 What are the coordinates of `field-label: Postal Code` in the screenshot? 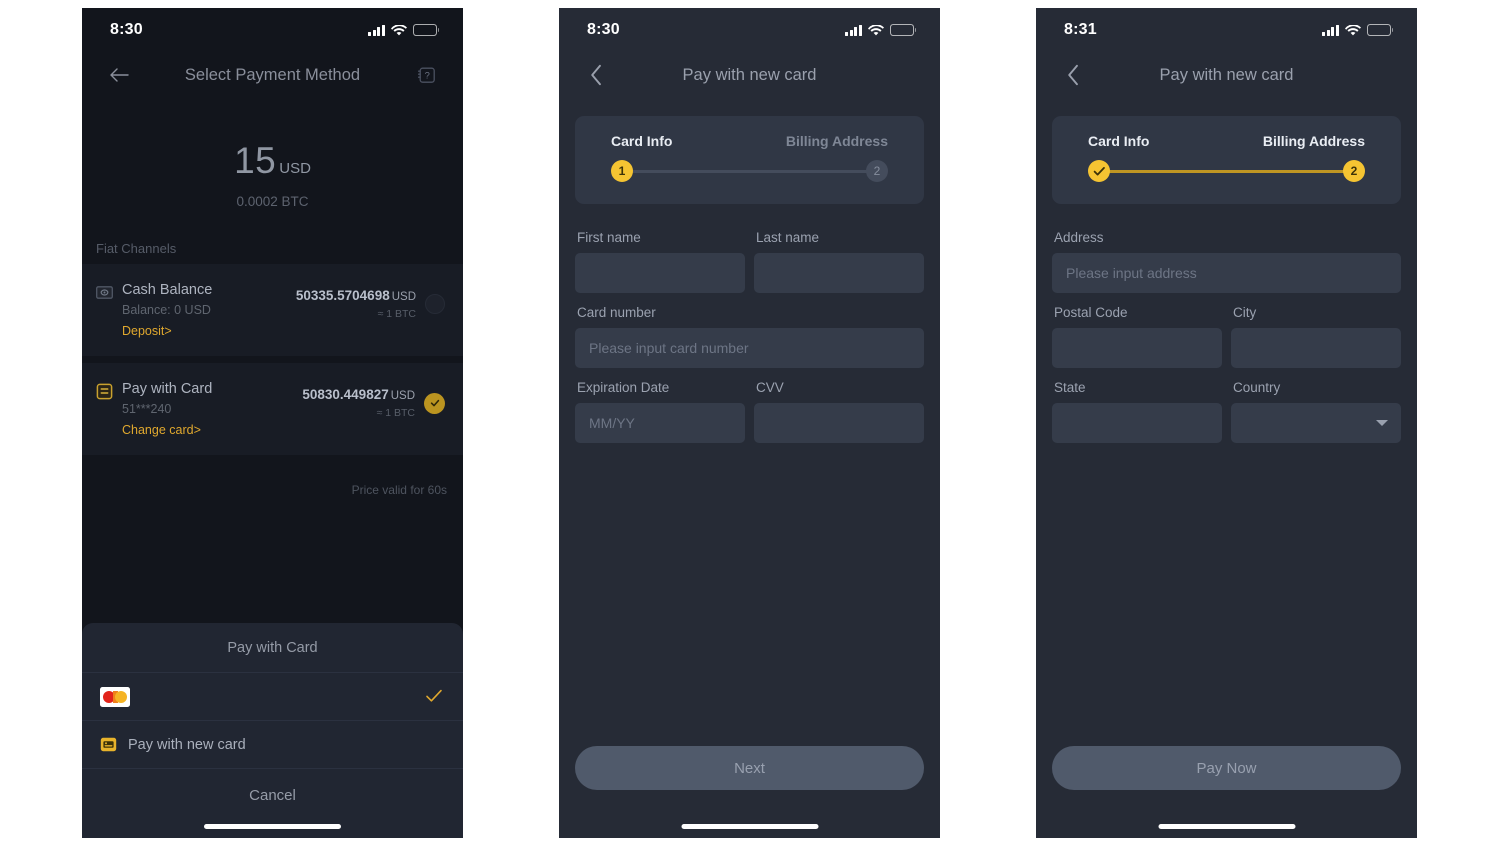 It's located at (1091, 312).